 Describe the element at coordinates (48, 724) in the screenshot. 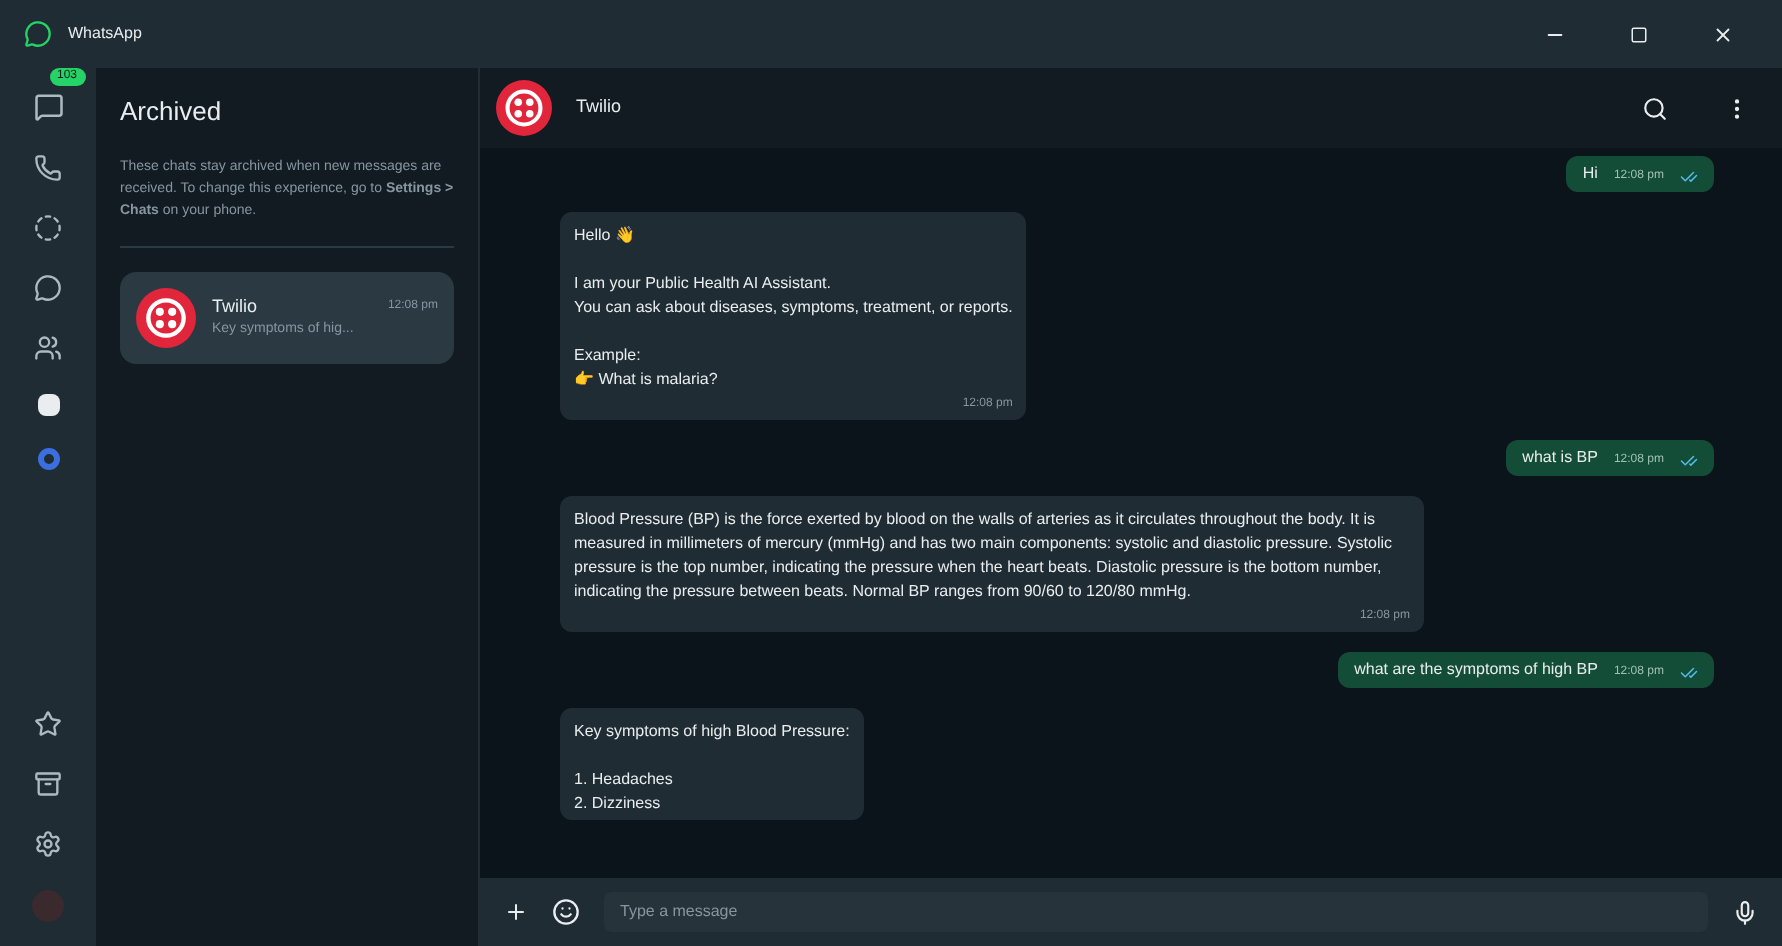

I see `starred-icon` at that location.